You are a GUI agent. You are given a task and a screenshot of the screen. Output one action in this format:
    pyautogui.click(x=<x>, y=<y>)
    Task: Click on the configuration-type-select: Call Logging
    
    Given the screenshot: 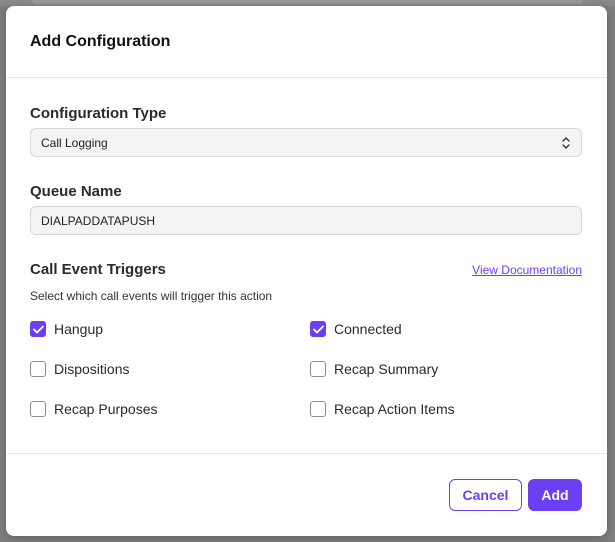 What is the action you would take?
    pyautogui.click(x=306, y=142)
    